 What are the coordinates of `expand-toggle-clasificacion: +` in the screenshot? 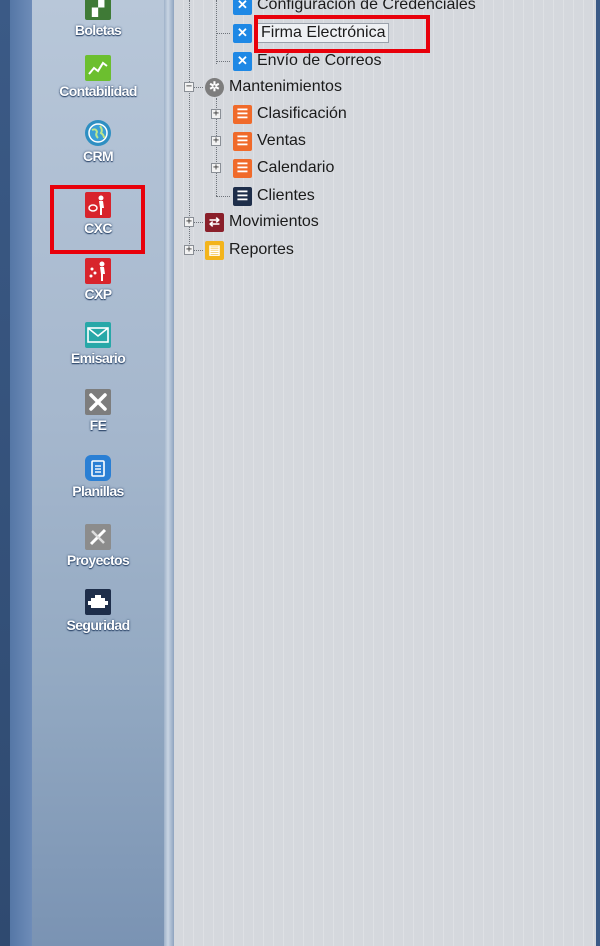 It's located at (216, 114).